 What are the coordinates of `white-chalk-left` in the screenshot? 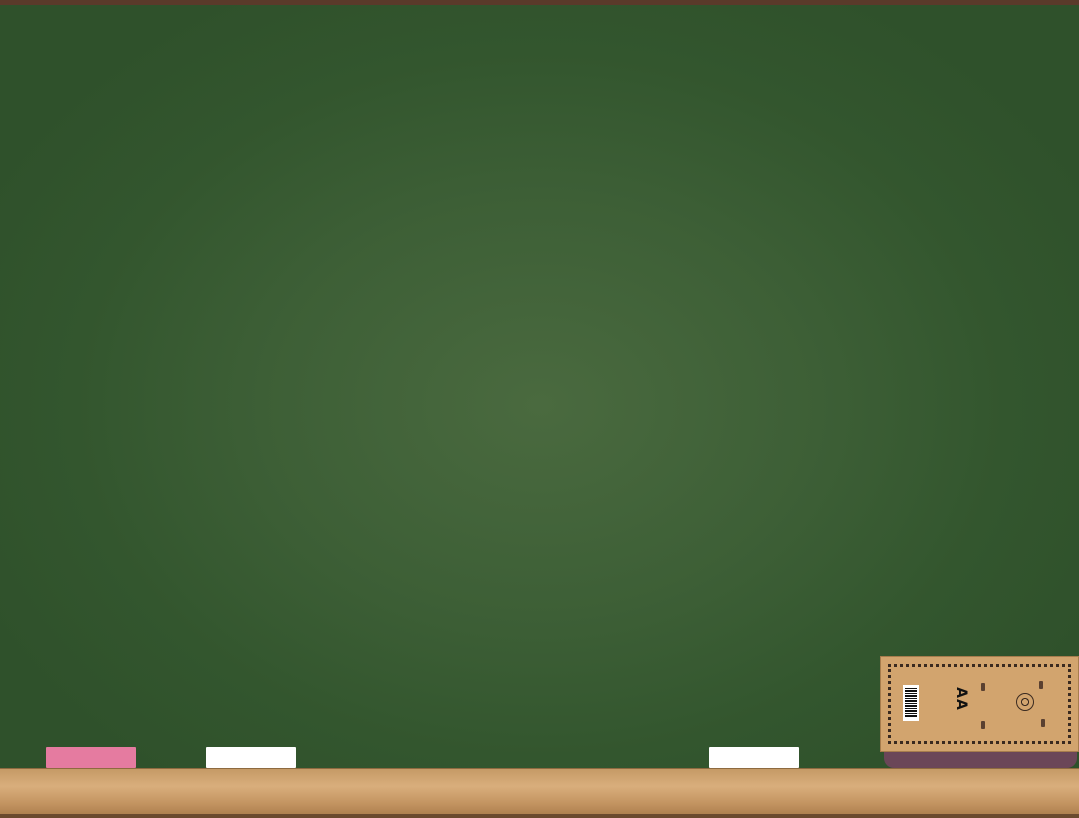 It's located at (251, 757).